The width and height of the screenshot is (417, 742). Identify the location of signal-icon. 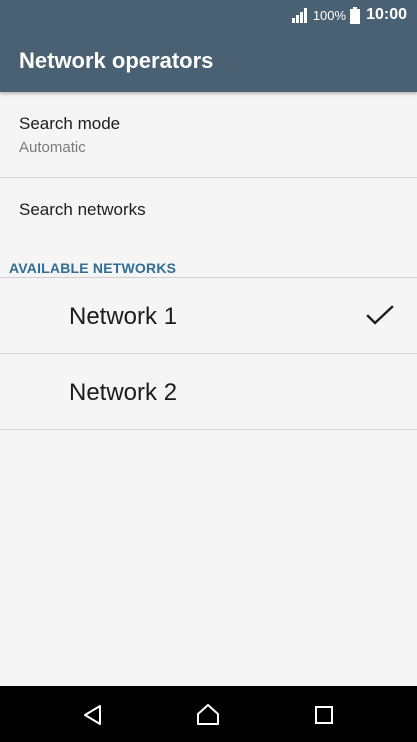
(300, 15).